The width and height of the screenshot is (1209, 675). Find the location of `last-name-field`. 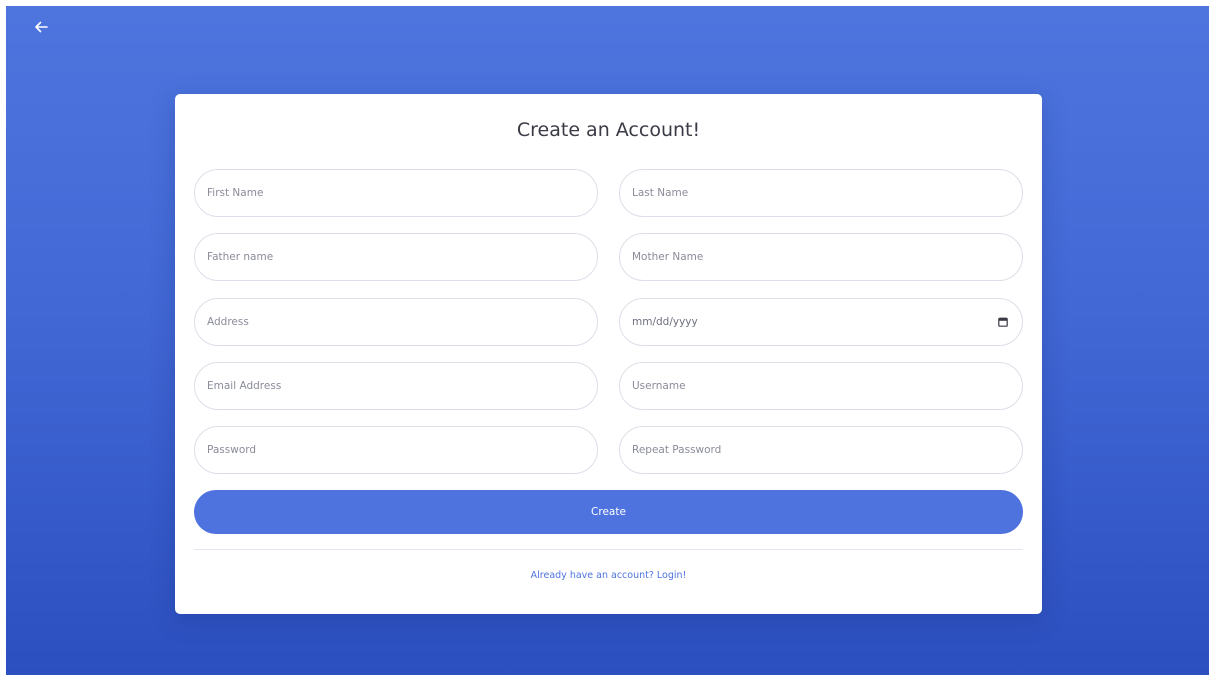

last-name-field is located at coordinates (821, 193).